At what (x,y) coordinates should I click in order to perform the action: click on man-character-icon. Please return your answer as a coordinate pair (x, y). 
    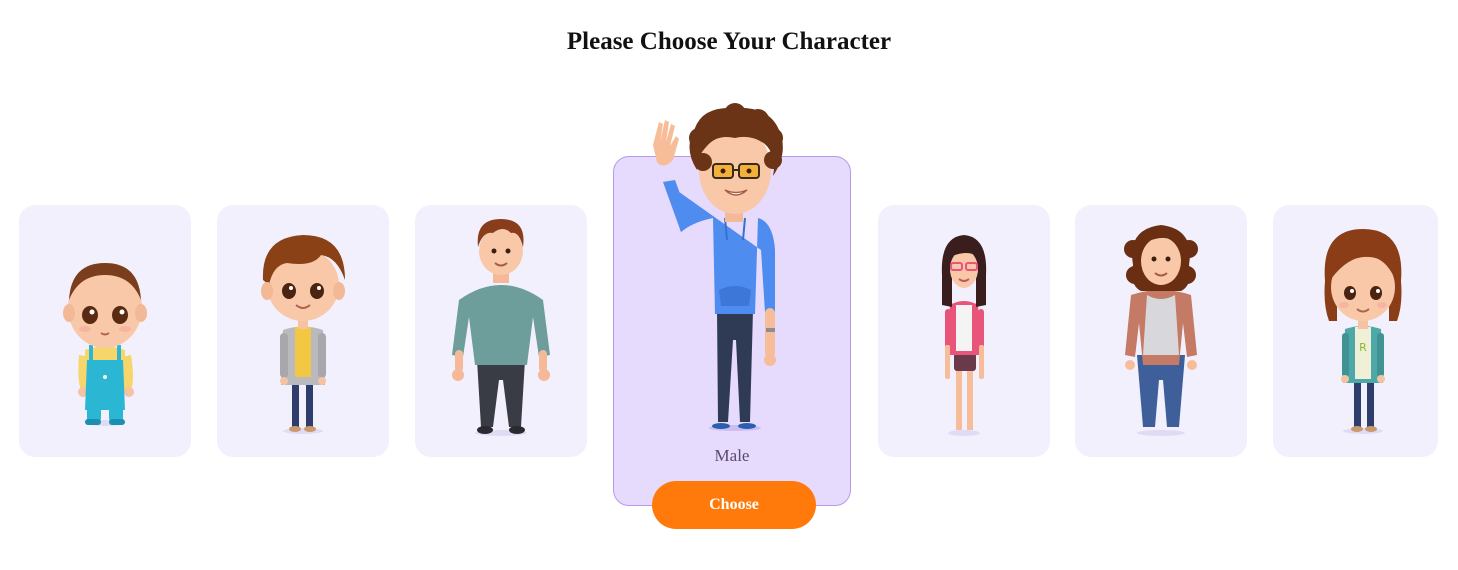
    Looking at the image, I should click on (501, 327).